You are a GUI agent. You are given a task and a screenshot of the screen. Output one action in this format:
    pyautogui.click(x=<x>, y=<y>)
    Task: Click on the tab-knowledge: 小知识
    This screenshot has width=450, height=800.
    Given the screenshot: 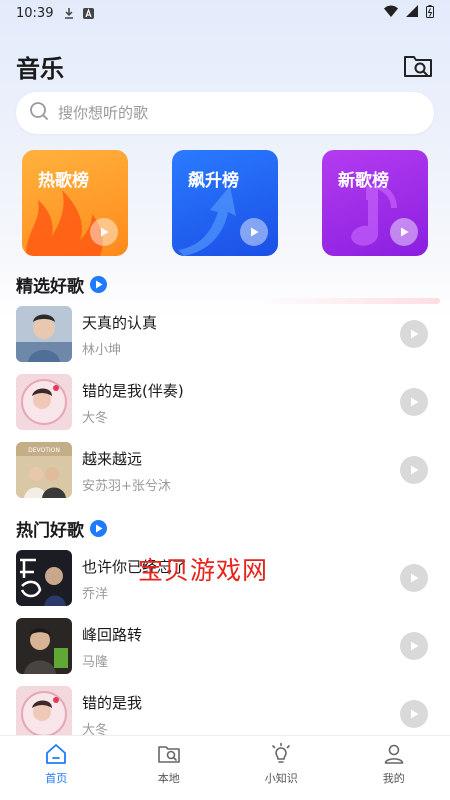 What is the action you would take?
    pyautogui.click(x=281, y=768)
    